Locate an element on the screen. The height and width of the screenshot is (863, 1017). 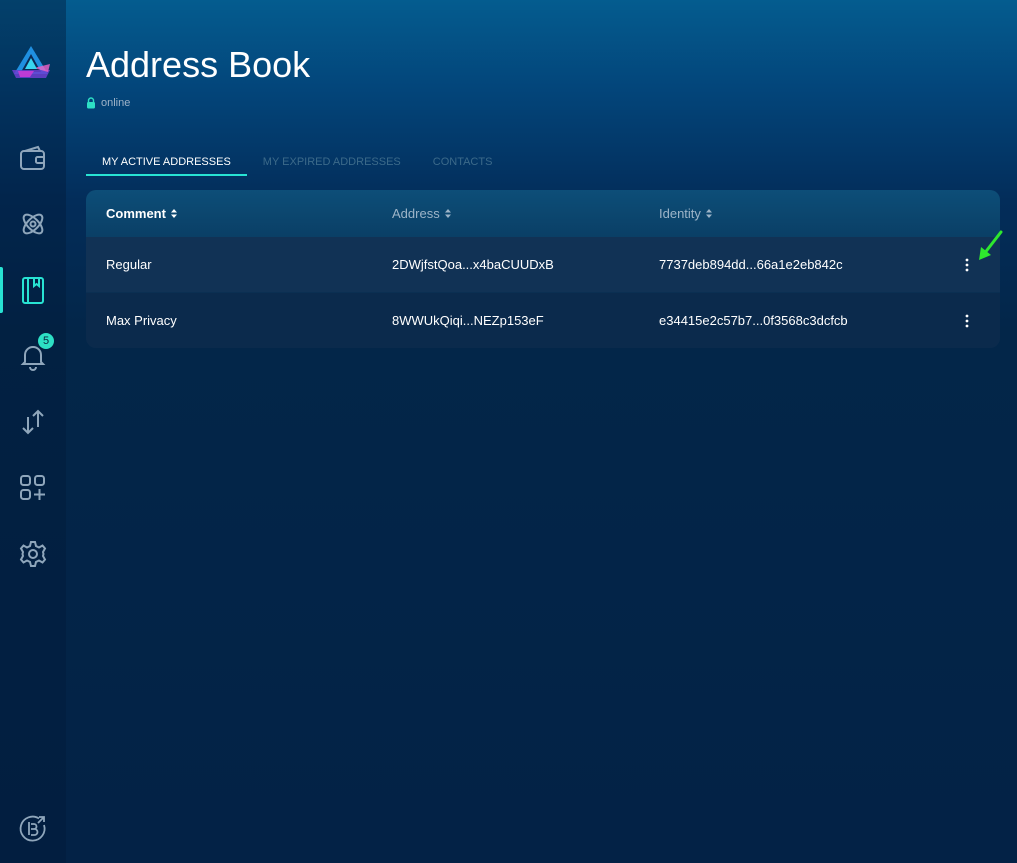
connection-status: online is located at coordinates (108, 103).